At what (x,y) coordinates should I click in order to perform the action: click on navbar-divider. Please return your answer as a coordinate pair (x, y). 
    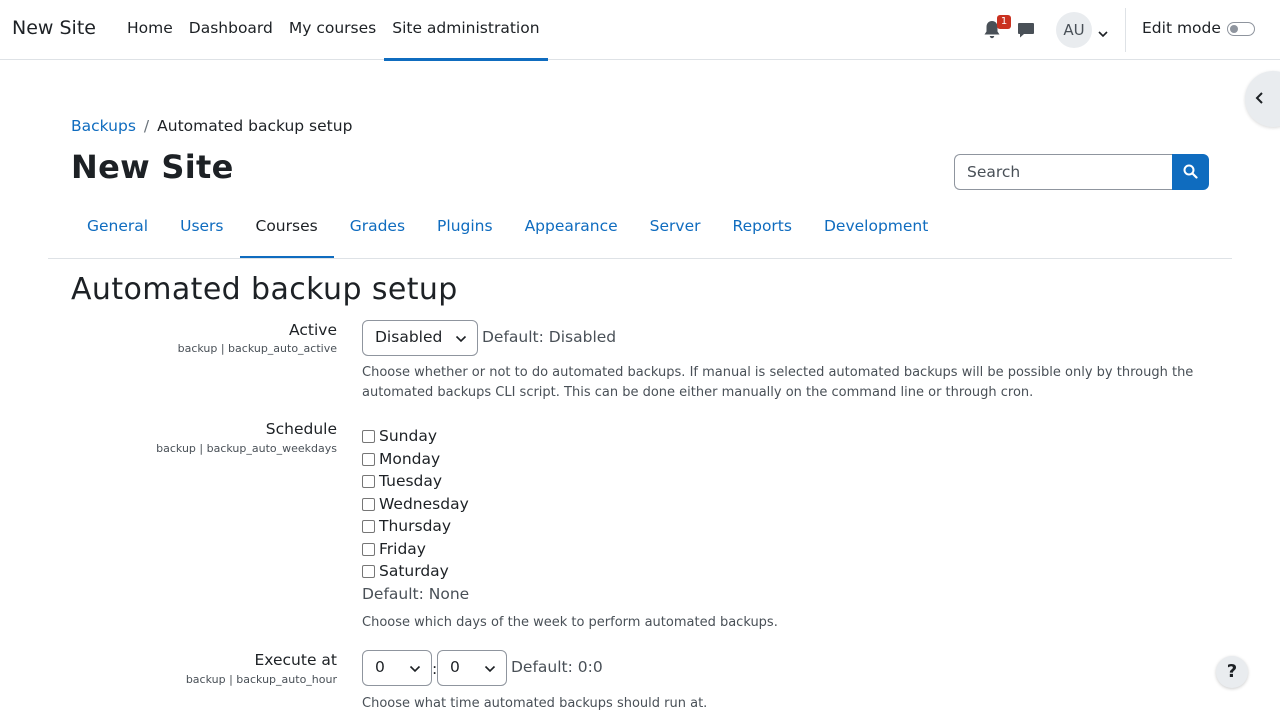
    Looking at the image, I should click on (1125, 30).